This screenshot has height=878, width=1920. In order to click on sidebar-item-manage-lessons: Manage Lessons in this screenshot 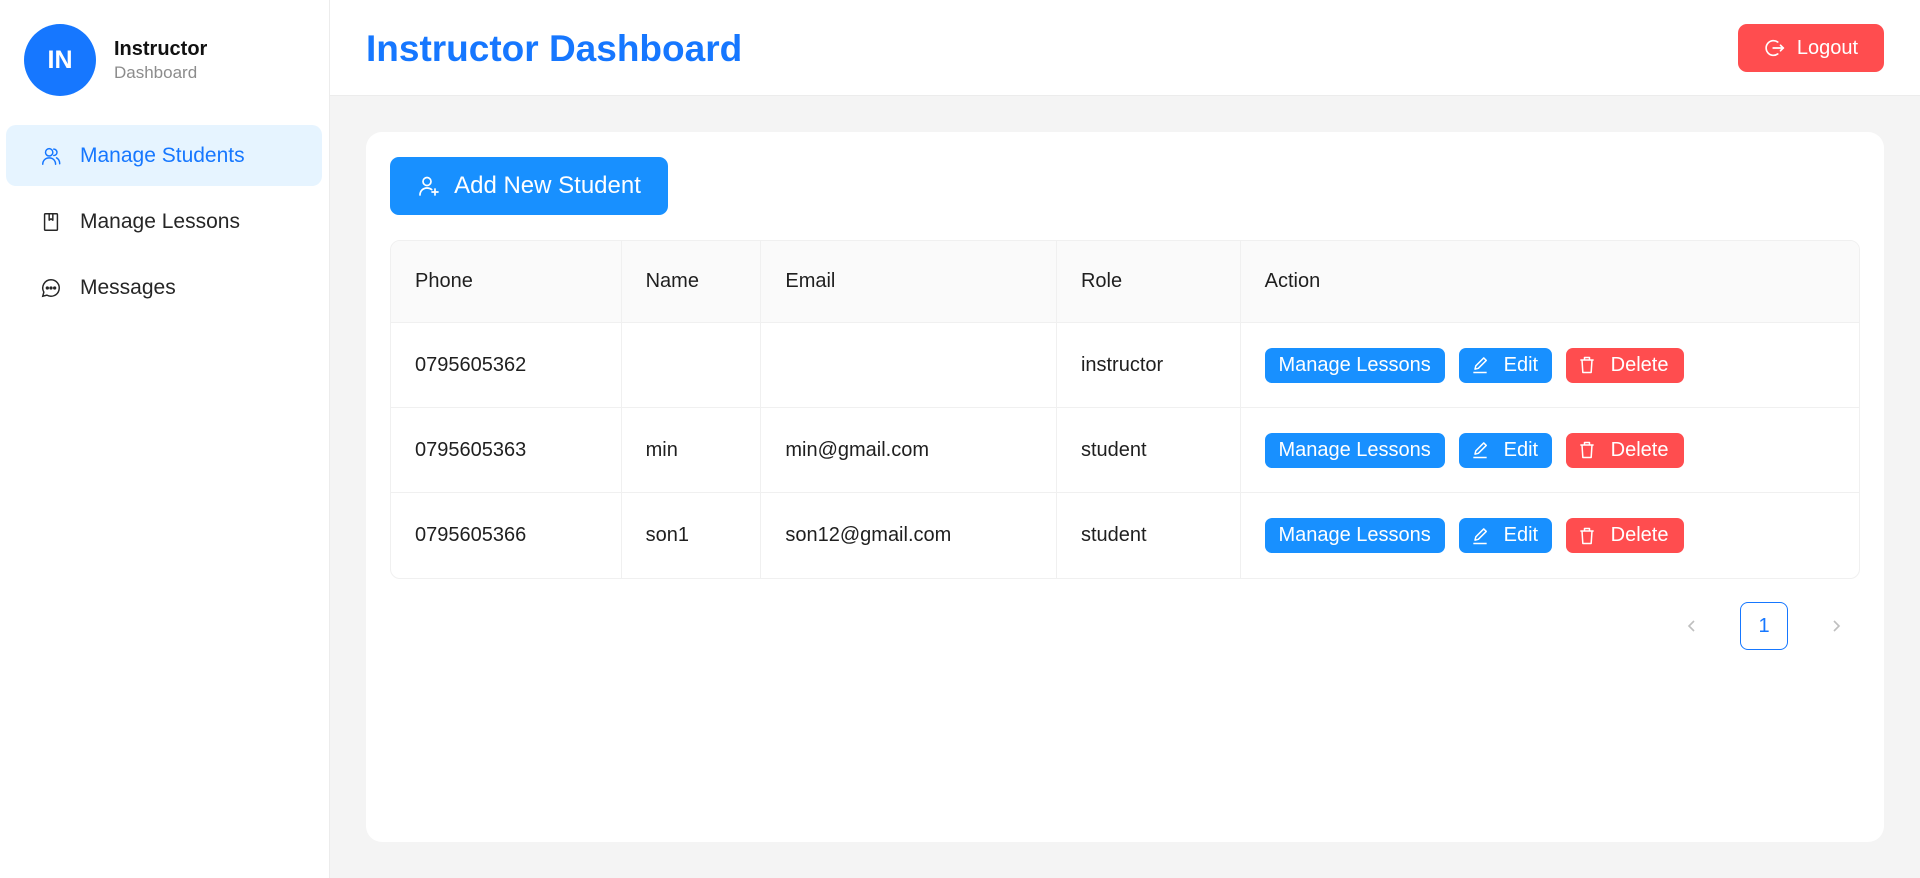, I will do `click(164, 221)`.